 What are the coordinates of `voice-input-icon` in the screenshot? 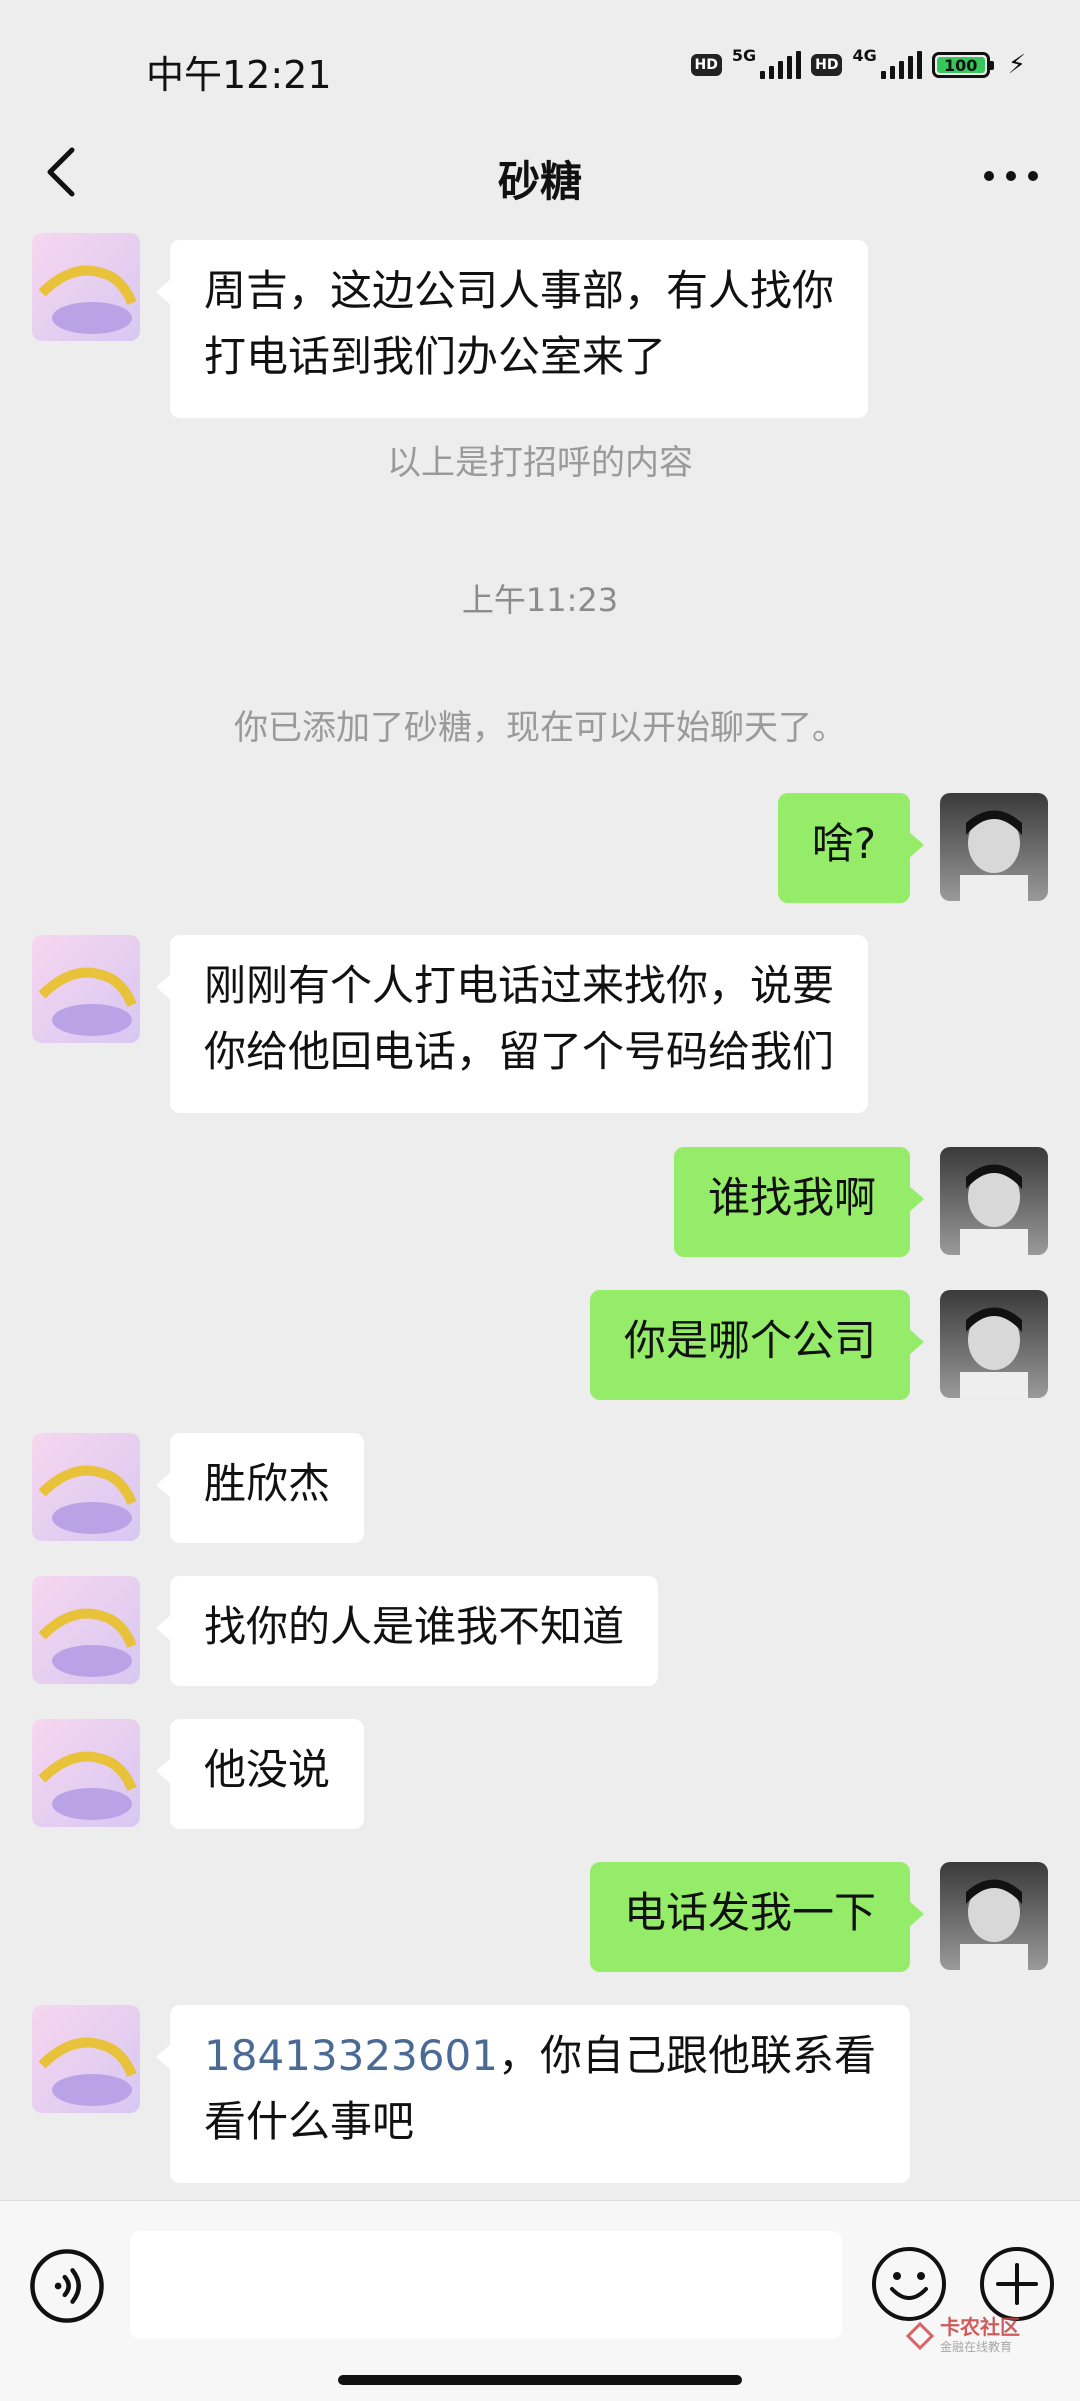 It's located at (67, 2286).